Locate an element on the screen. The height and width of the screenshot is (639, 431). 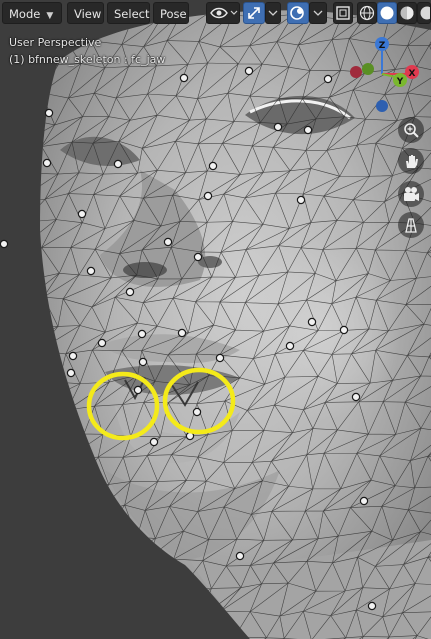
z-axis-label: Z is located at coordinates (382, 46).